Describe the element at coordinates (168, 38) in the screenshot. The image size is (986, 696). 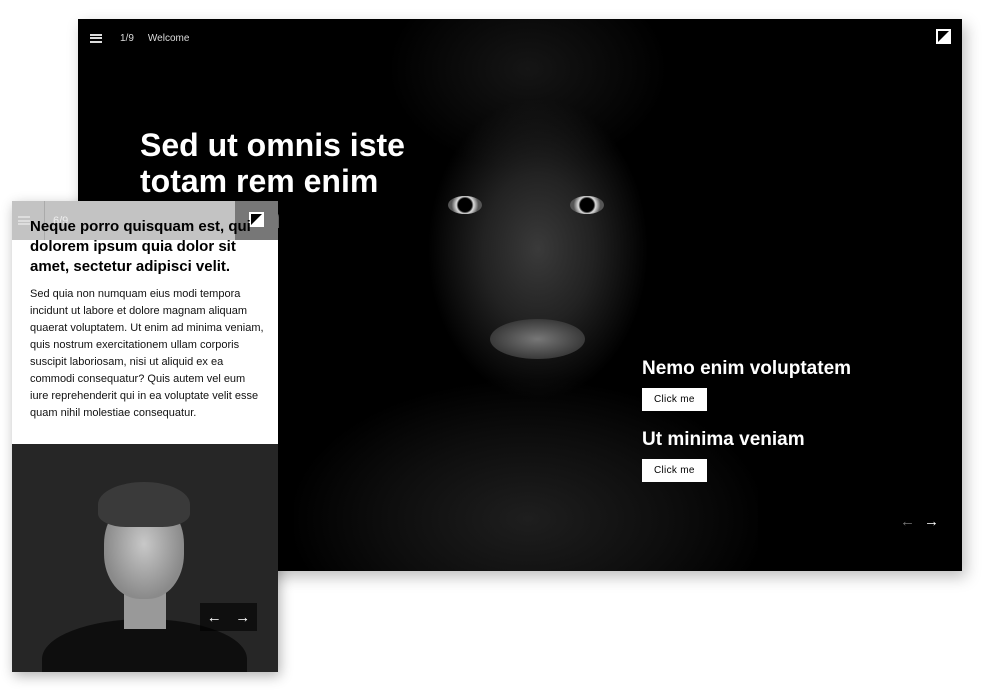
I see `page-title: Welcome` at that location.